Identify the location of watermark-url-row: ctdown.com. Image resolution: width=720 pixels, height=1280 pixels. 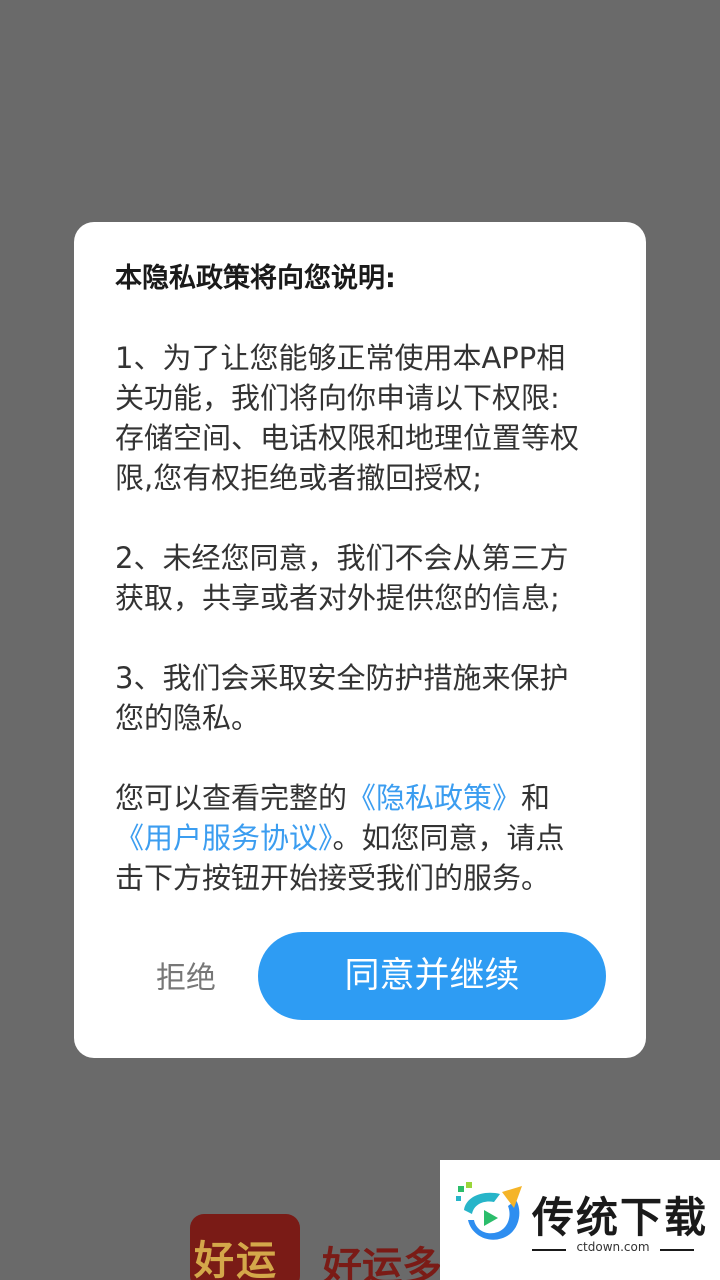
(613, 1250).